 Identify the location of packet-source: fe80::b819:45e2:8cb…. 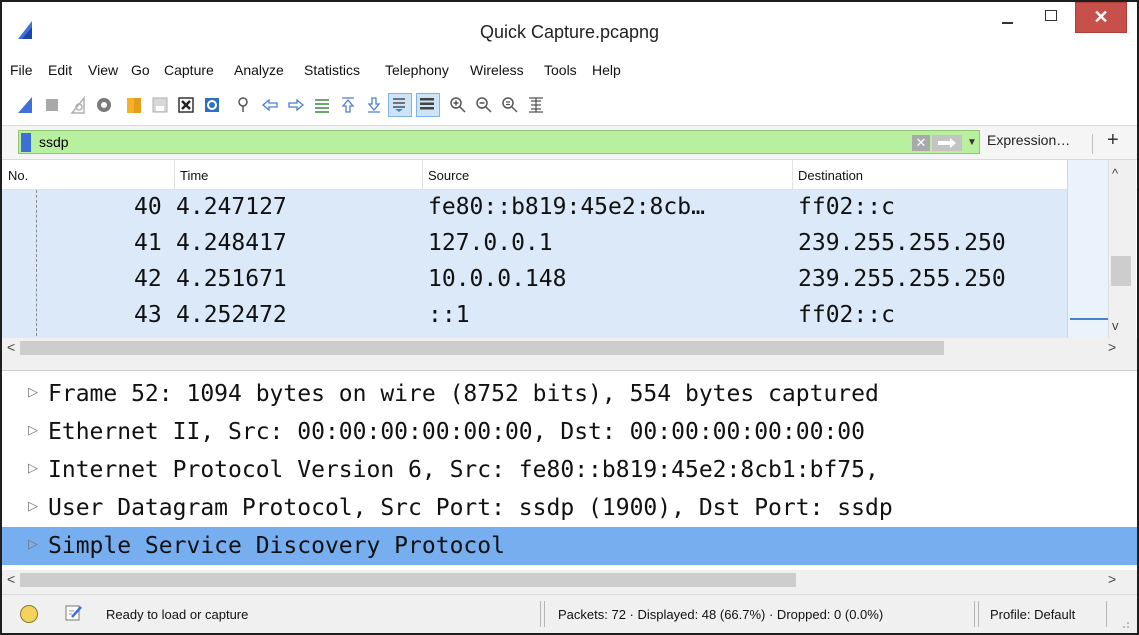
(566, 207).